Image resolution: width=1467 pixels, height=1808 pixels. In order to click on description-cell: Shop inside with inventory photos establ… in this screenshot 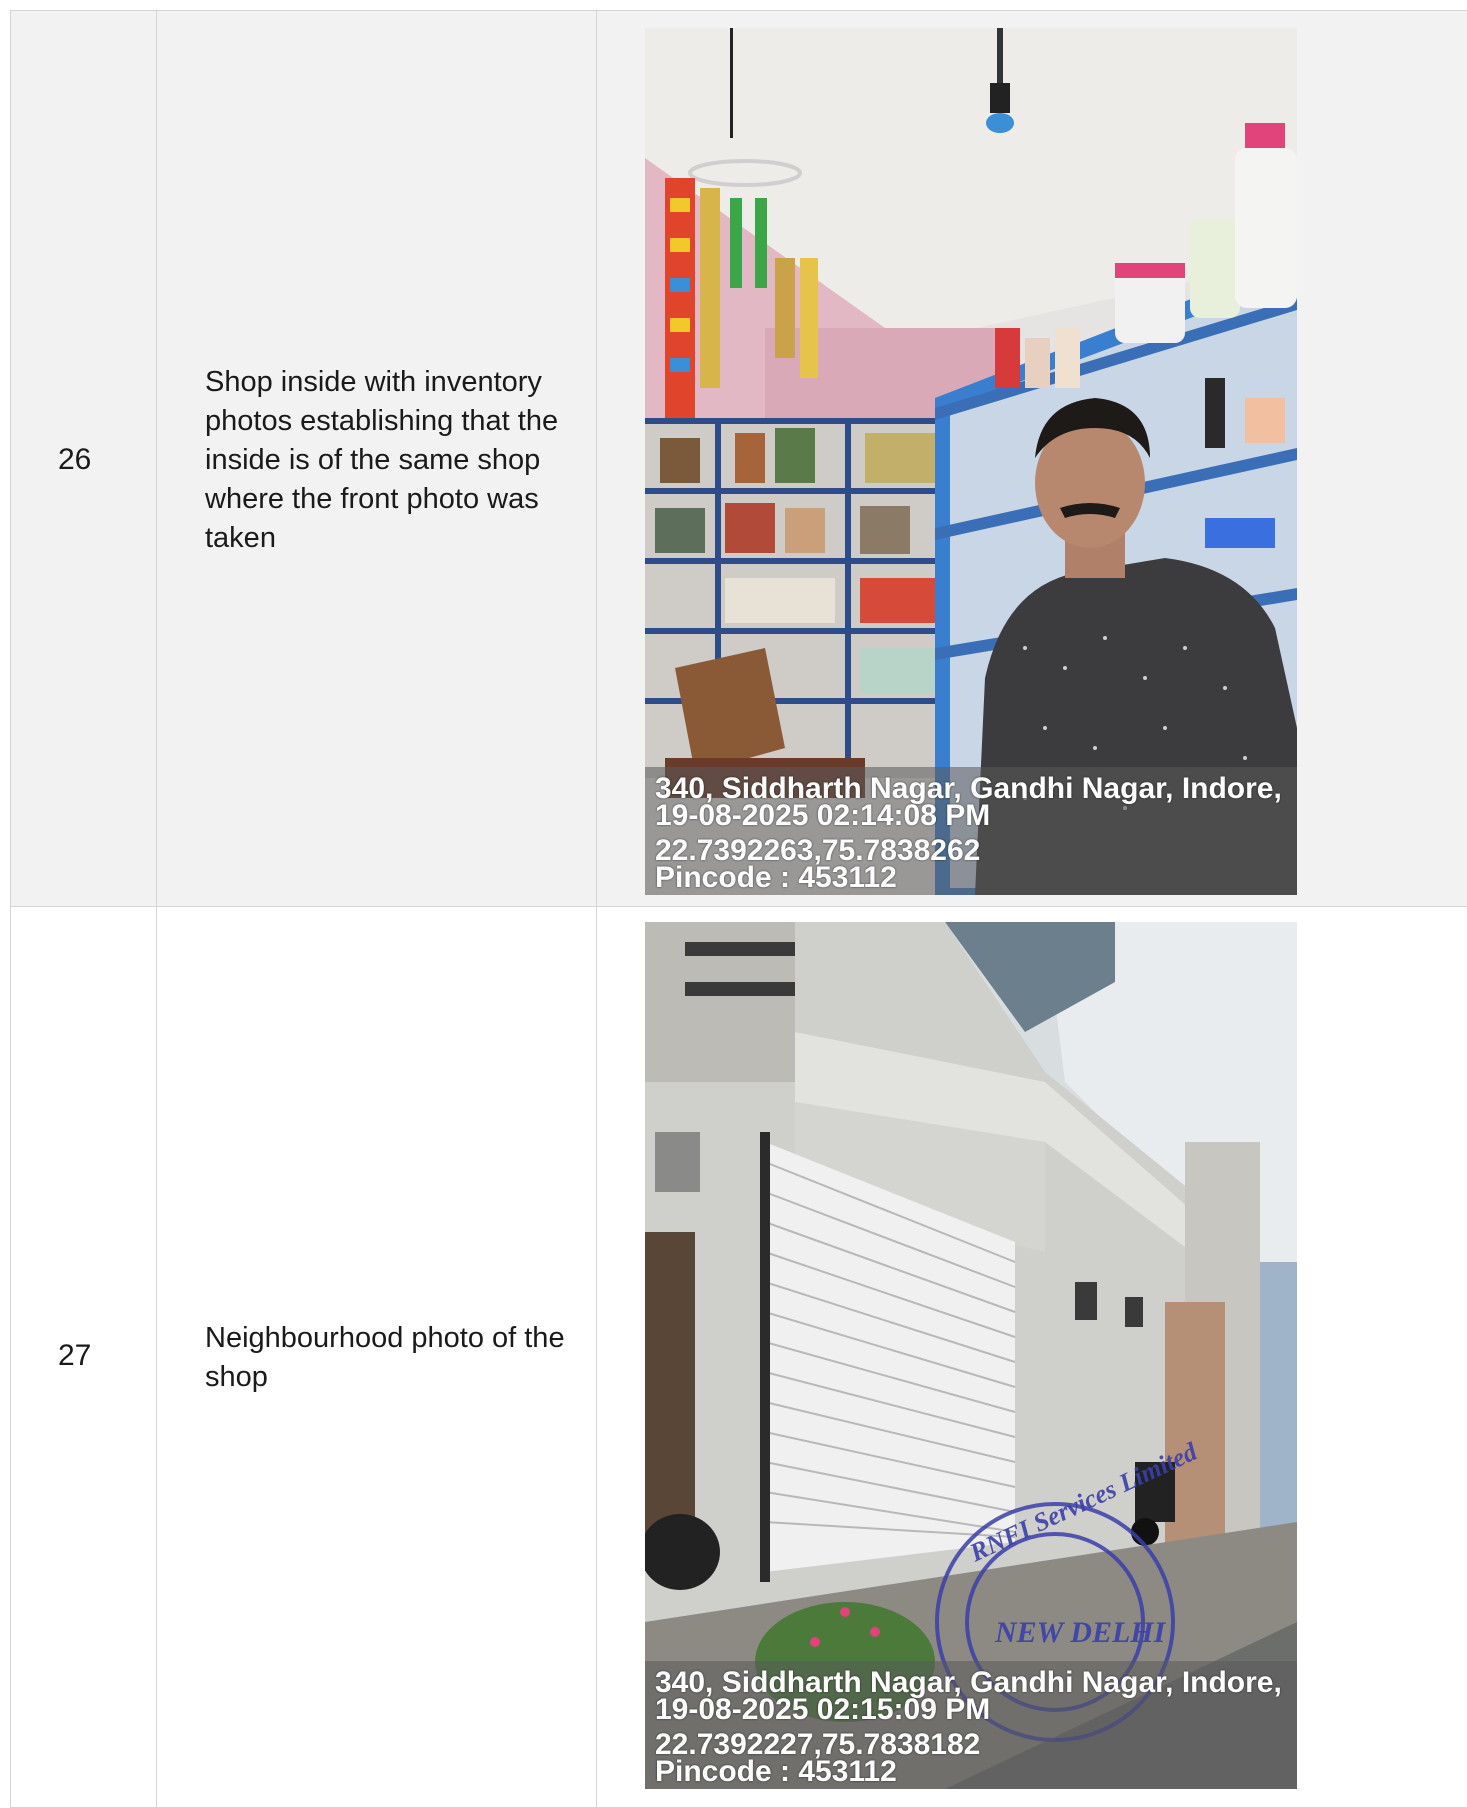, I will do `click(377, 458)`.